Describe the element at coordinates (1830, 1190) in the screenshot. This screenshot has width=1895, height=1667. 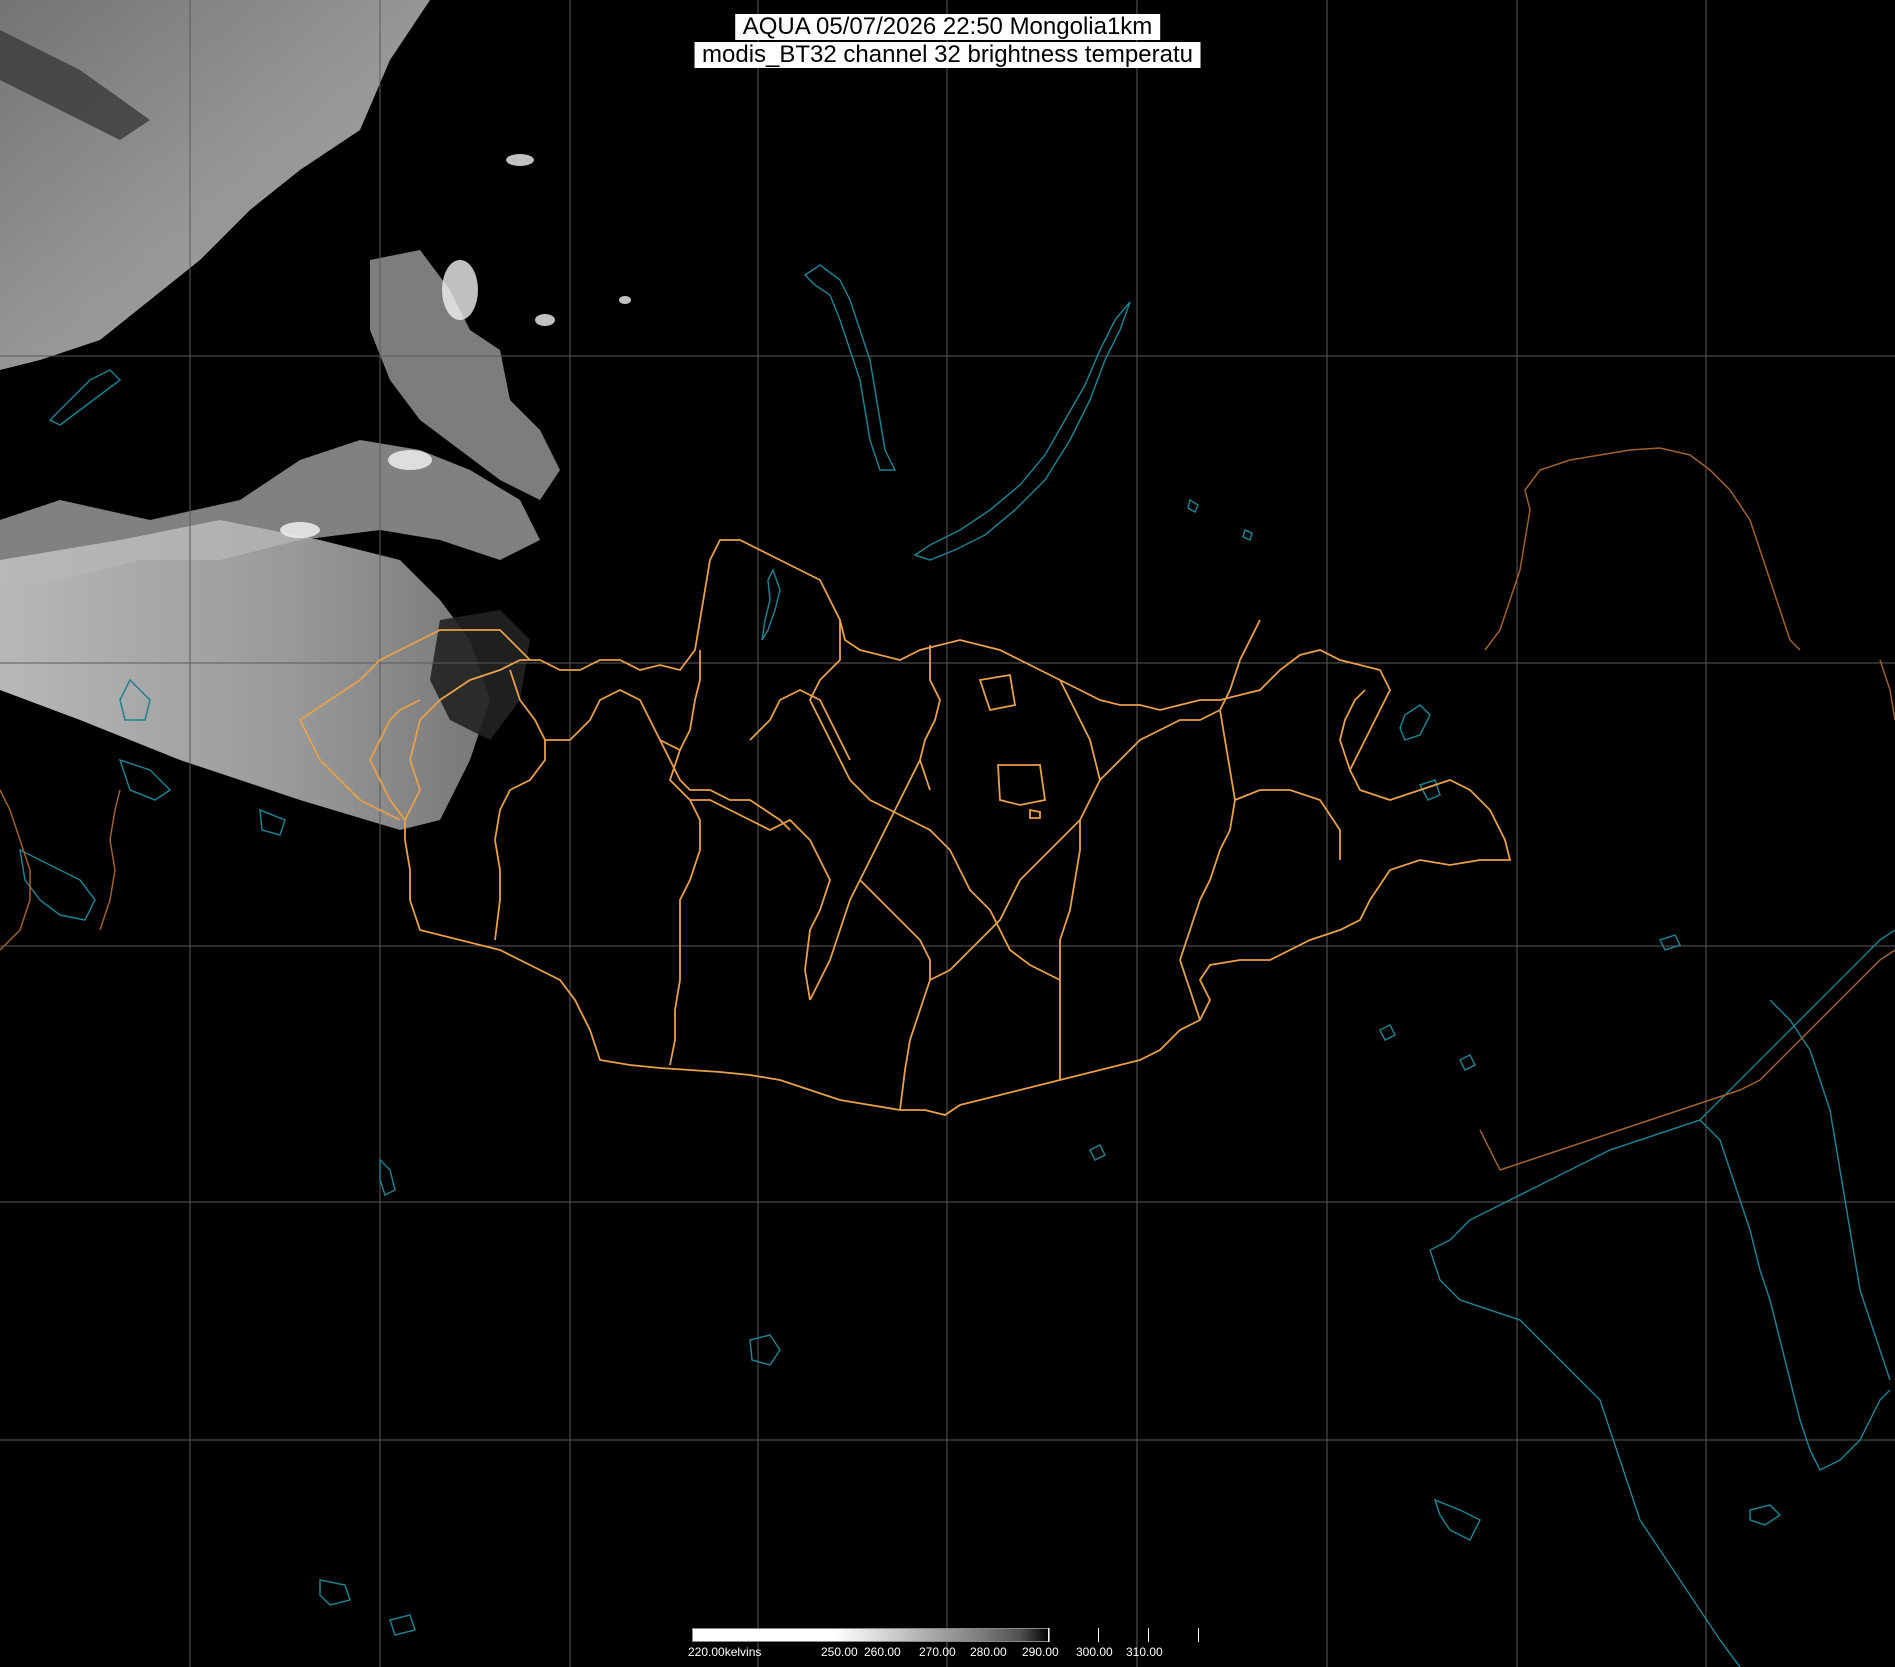
I see `coast-korea-east` at that location.